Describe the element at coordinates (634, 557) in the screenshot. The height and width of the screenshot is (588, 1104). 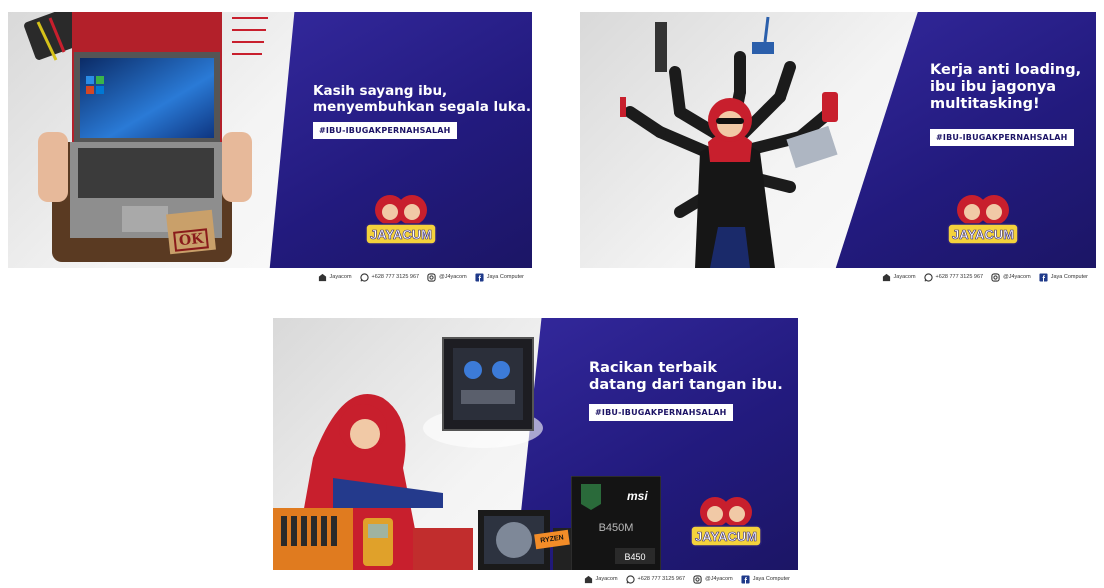
I see `b450-label: B450` at that location.